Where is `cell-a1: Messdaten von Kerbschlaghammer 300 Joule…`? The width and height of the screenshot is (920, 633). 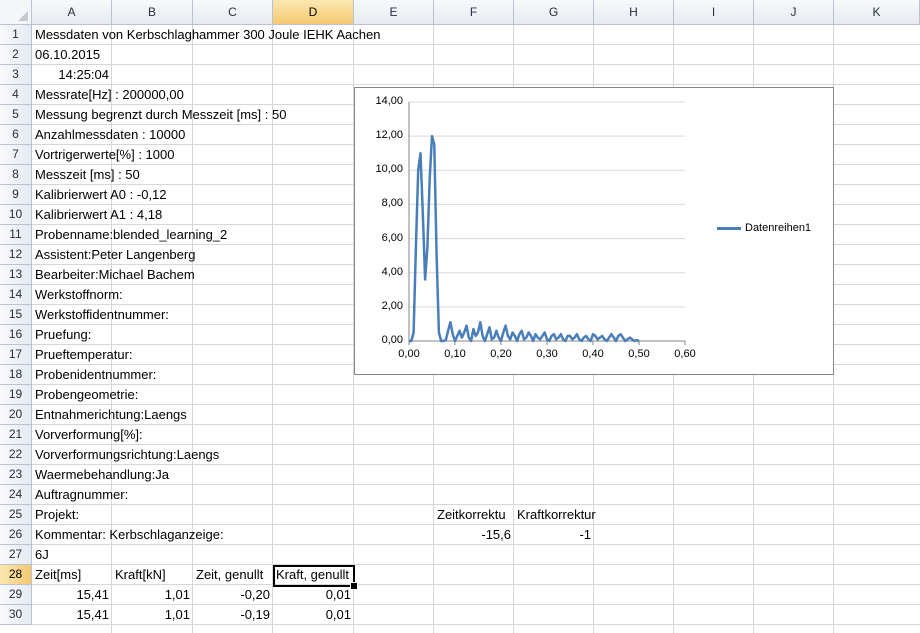 cell-a1: Messdaten von Kerbschlaghammer 300 Joule… is located at coordinates (207, 35).